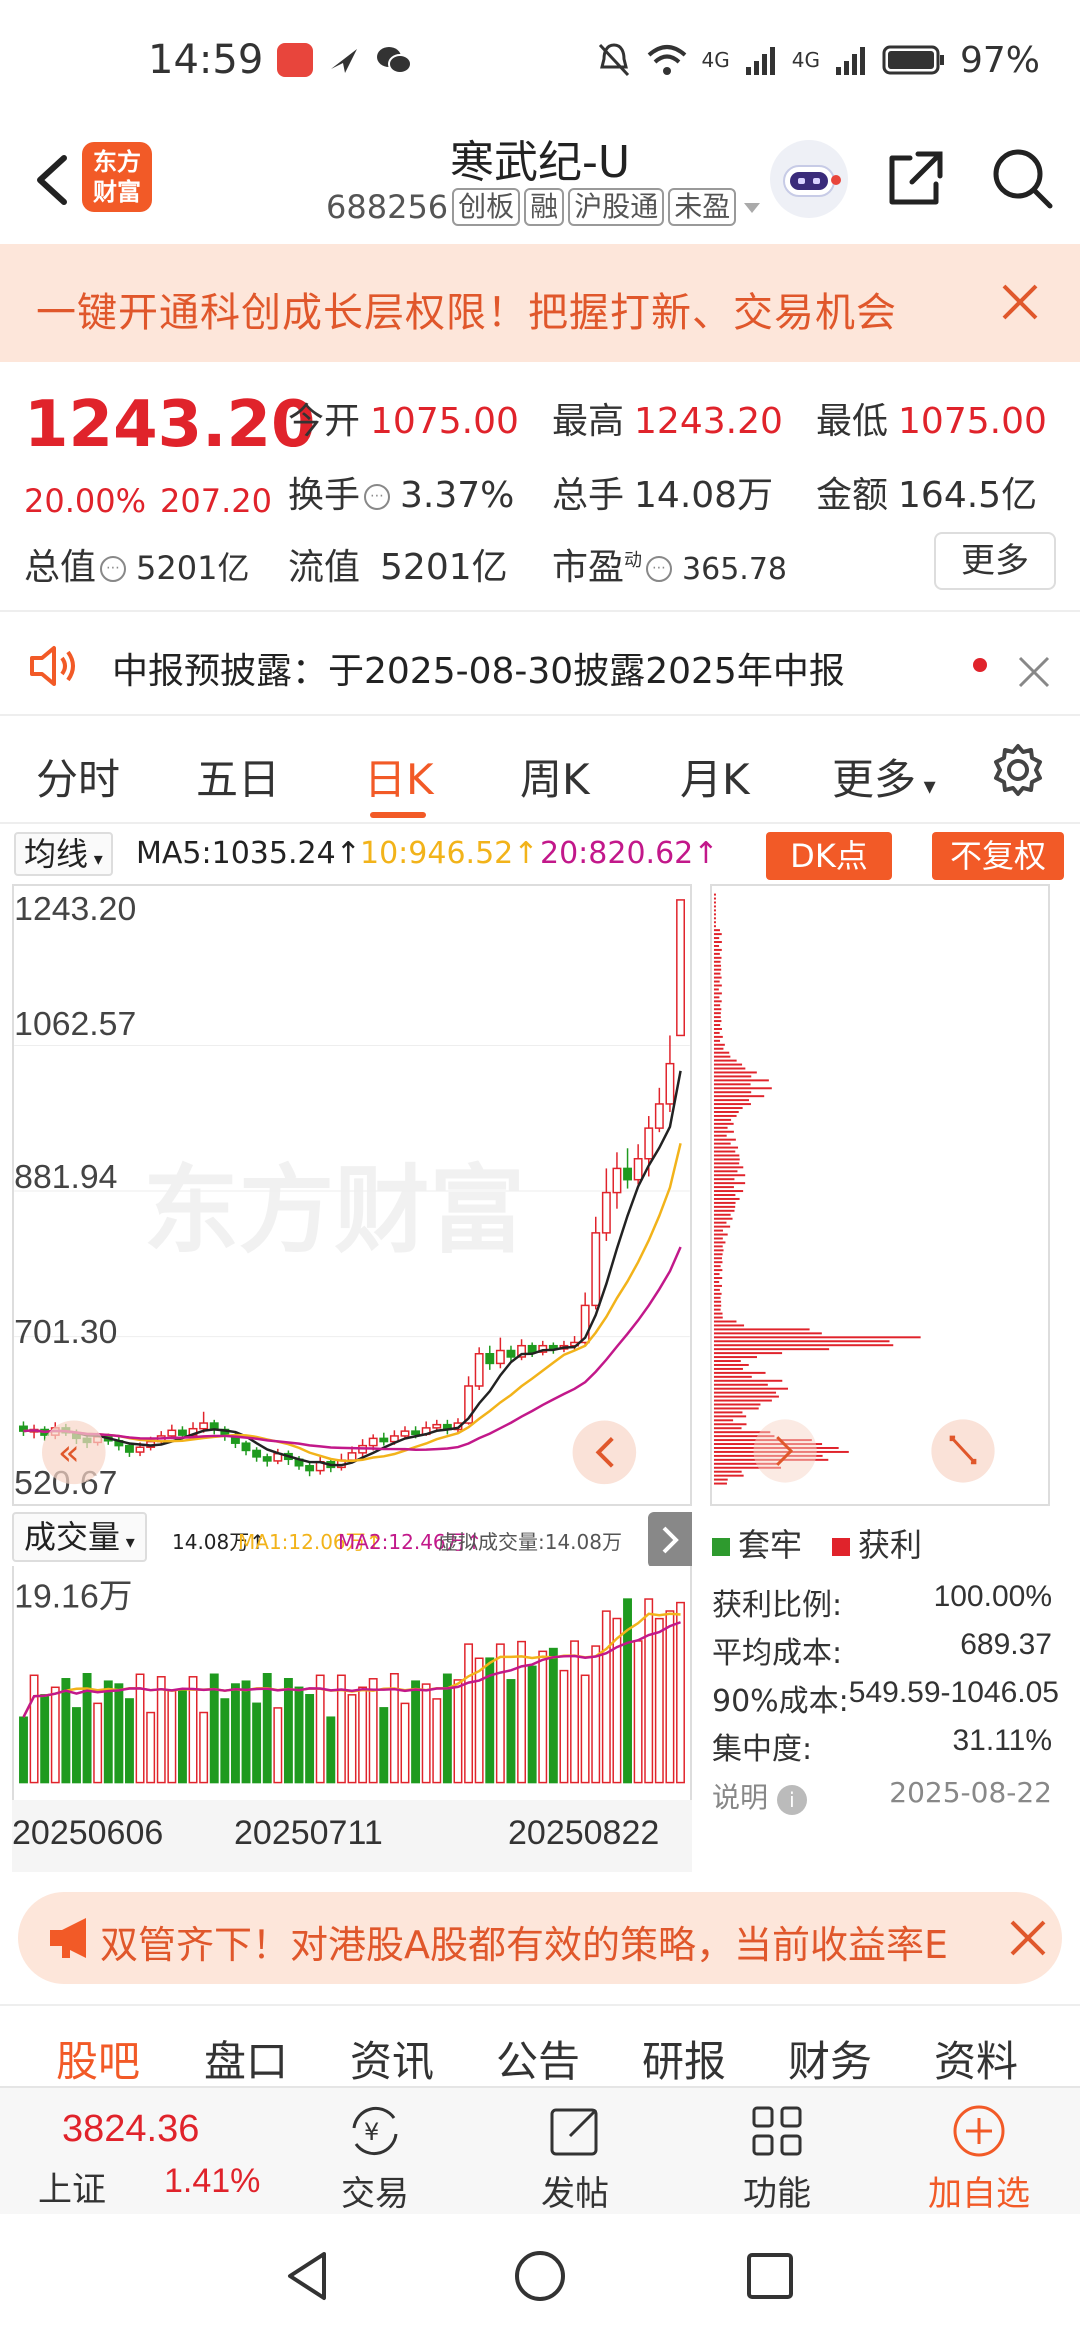 This screenshot has height=2340, width=1080. Describe the element at coordinates (777, 2157) in the screenshot. I see `functions-button: 功能` at that location.